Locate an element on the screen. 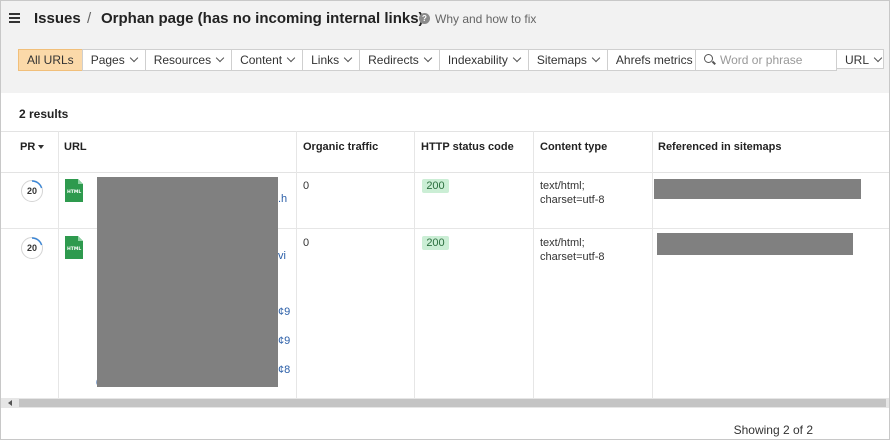 Image resolution: width=890 pixels, height=440 pixels. filter-content: Content is located at coordinates (267, 60).